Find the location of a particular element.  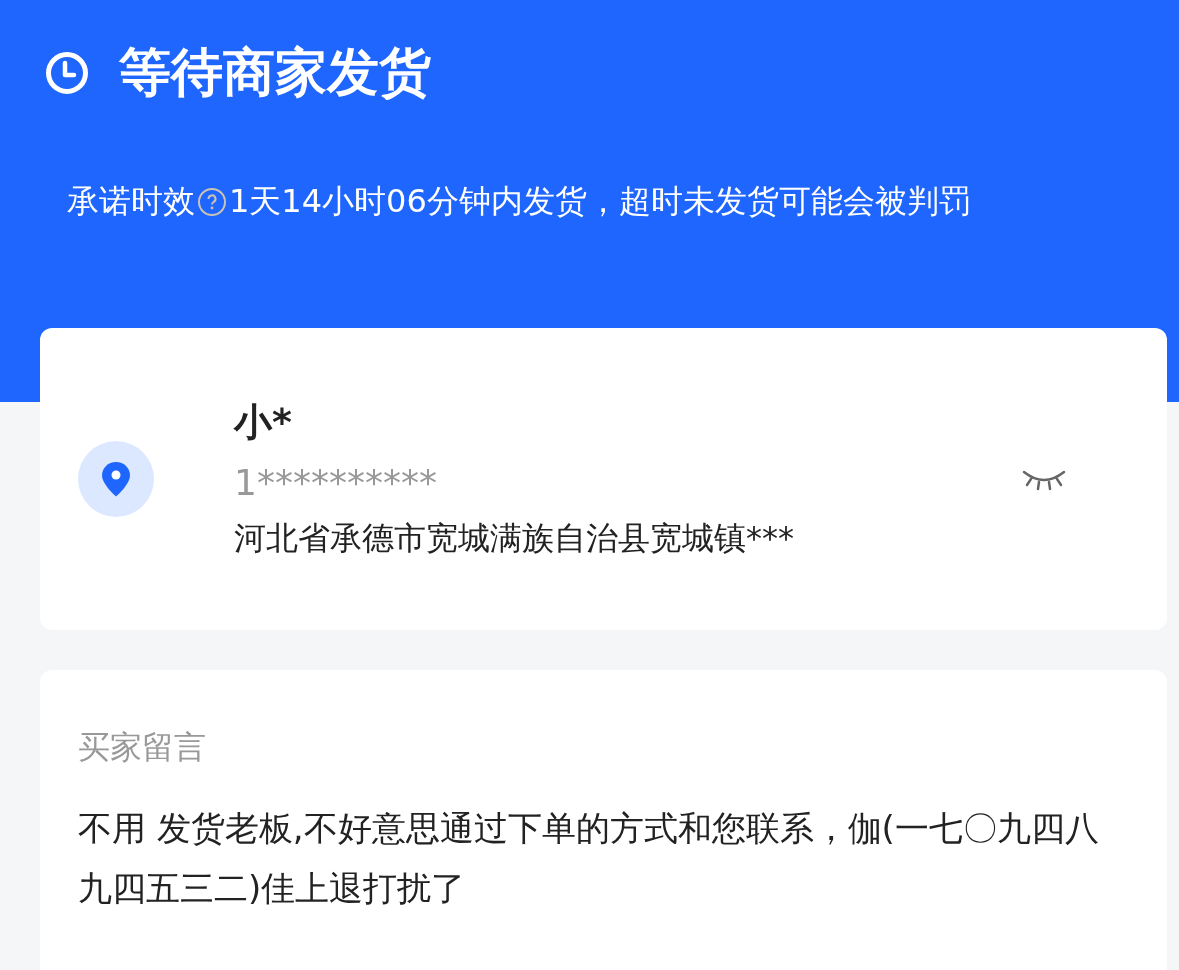

note-message: 不用 发货老板,不好意思通过下单的方式和您联系，伽(一七〇九四八九四五三二)佳上退打扰了 is located at coordinates (589, 858).